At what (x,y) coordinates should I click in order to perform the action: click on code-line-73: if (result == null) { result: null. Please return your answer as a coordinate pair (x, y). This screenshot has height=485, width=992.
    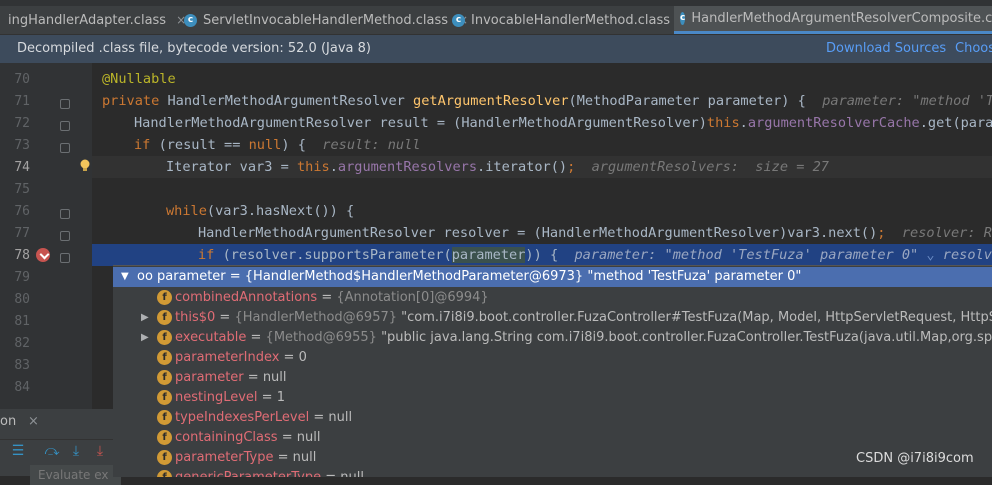
    Looking at the image, I should click on (277, 145).